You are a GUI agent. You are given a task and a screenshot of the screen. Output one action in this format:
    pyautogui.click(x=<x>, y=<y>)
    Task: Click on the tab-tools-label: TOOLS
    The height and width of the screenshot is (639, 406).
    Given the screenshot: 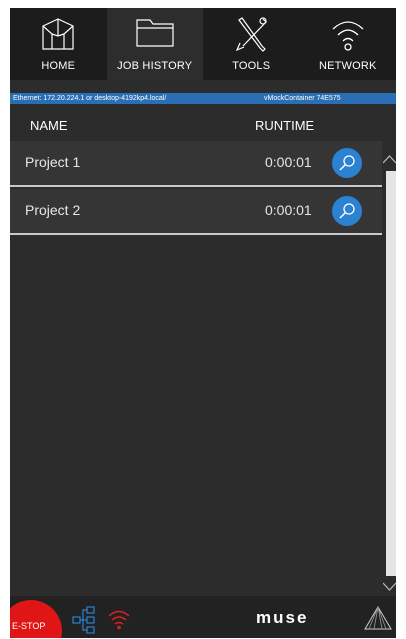 What is the action you would take?
    pyautogui.click(x=251, y=66)
    